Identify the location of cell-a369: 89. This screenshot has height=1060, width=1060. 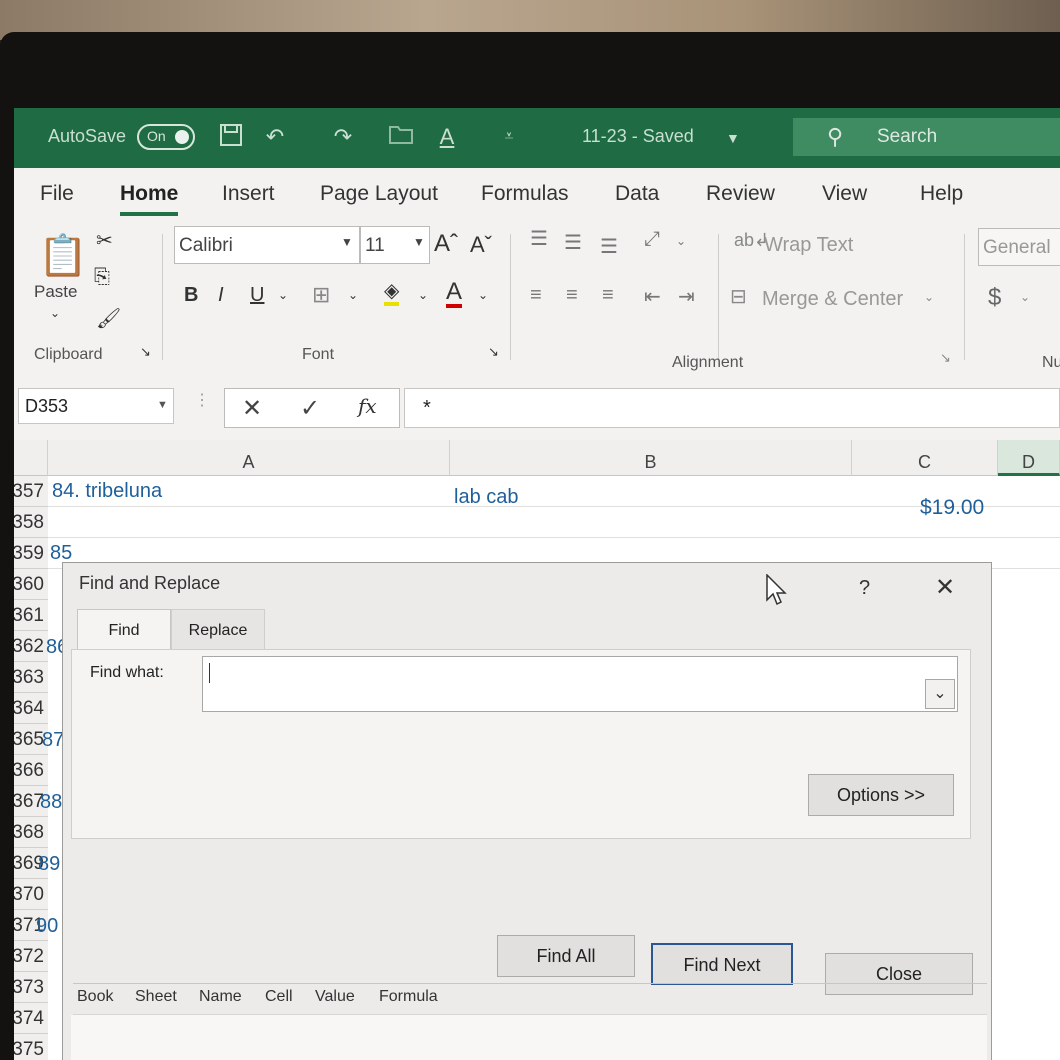
(49, 864).